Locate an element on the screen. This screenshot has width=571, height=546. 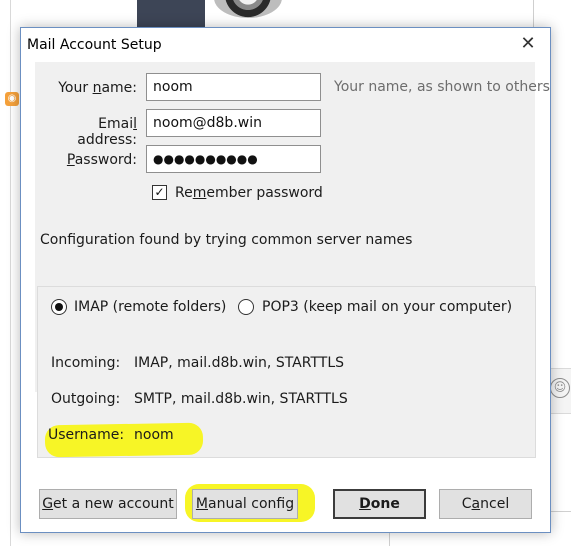
background-avatar is located at coordinates (248, 9).